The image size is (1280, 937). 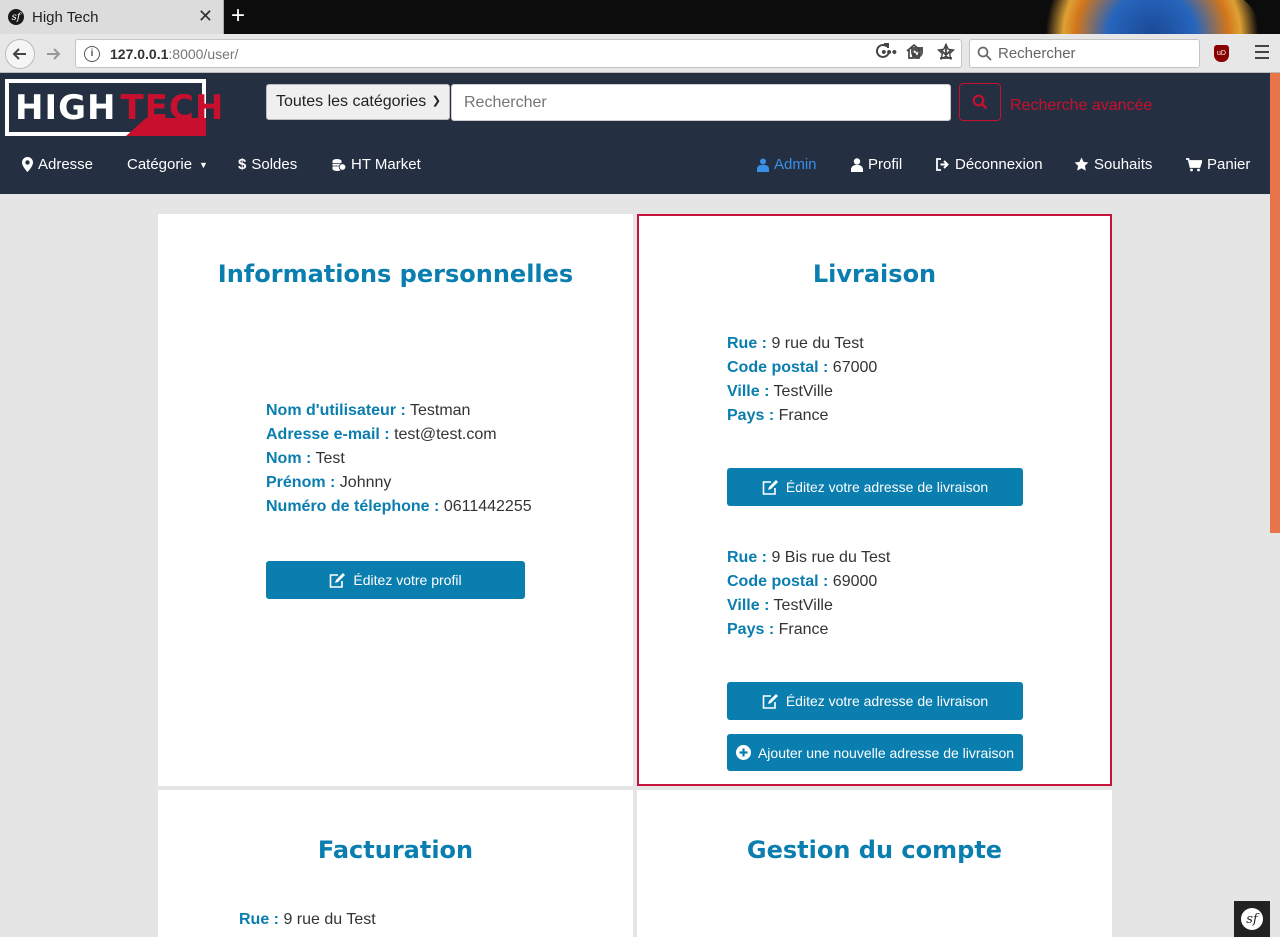 I want to click on info-phone: Numéro de télephone : 0611442255, so click(x=399, y=507).